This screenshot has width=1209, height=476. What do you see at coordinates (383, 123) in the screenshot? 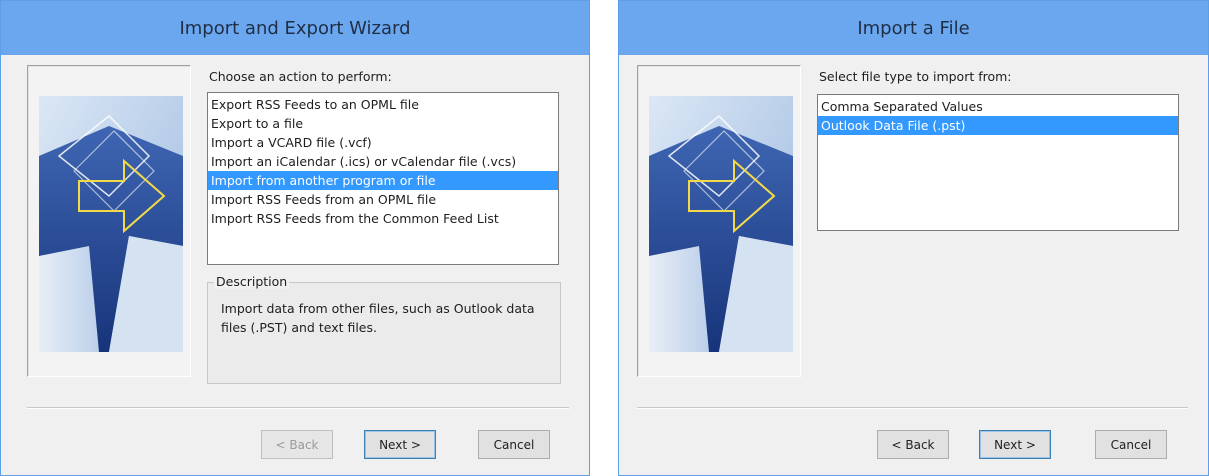
I see `list-item: Export to a file` at bounding box center [383, 123].